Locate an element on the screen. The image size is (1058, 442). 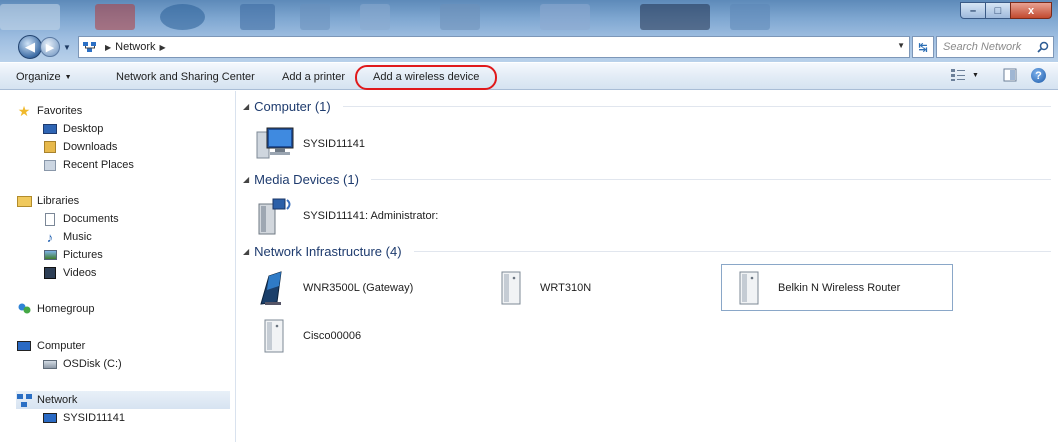
preview-pane-icon is located at coordinates (1010, 75).